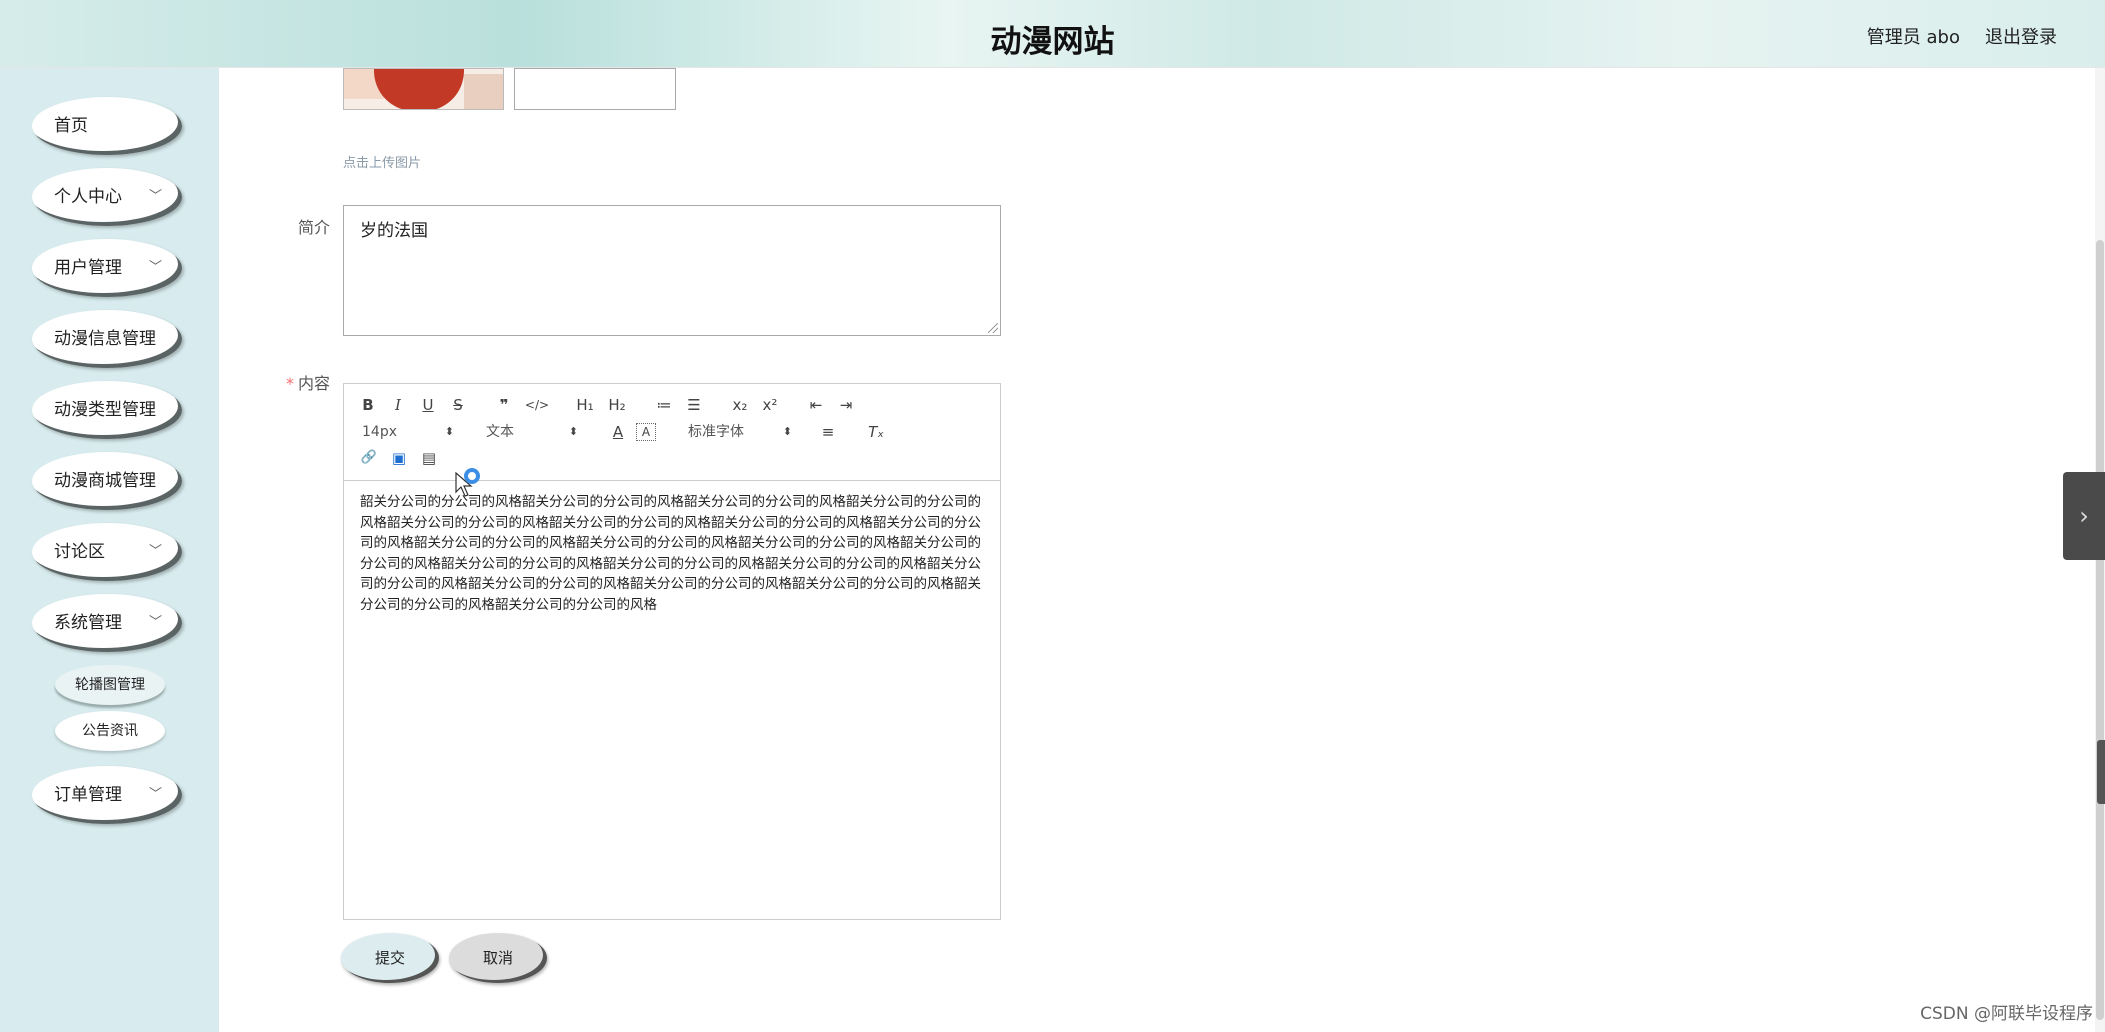 The width and height of the screenshot is (2105, 1032). What do you see at coordinates (110, 685) in the screenshot?
I see `sidebar-subitem-carousel: 轮播图管理` at bounding box center [110, 685].